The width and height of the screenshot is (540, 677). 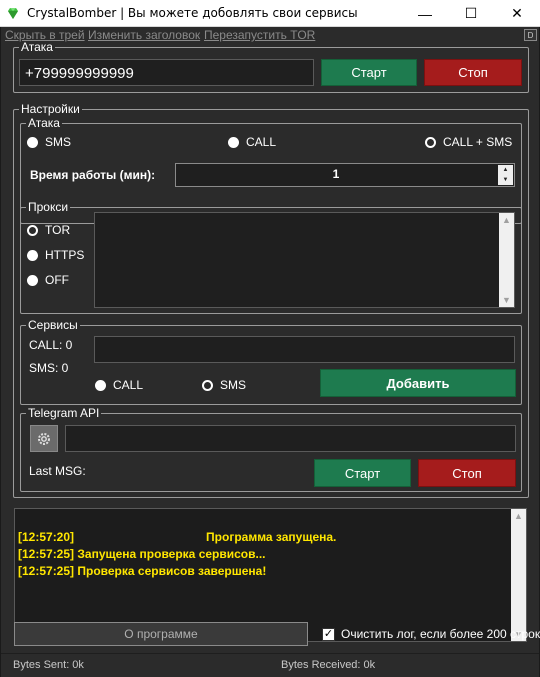 I want to click on telegram-stop-button: Стоп, so click(x=467, y=473).